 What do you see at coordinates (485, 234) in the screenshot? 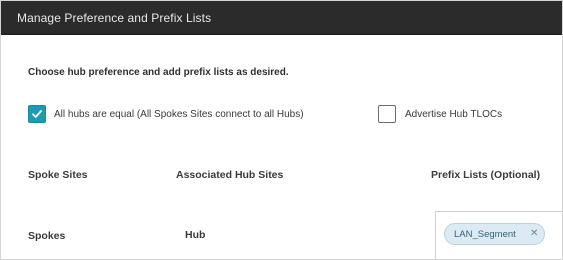
I see `prefix-list-chip-label: LAN_Segment` at bounding box center [485, 234].